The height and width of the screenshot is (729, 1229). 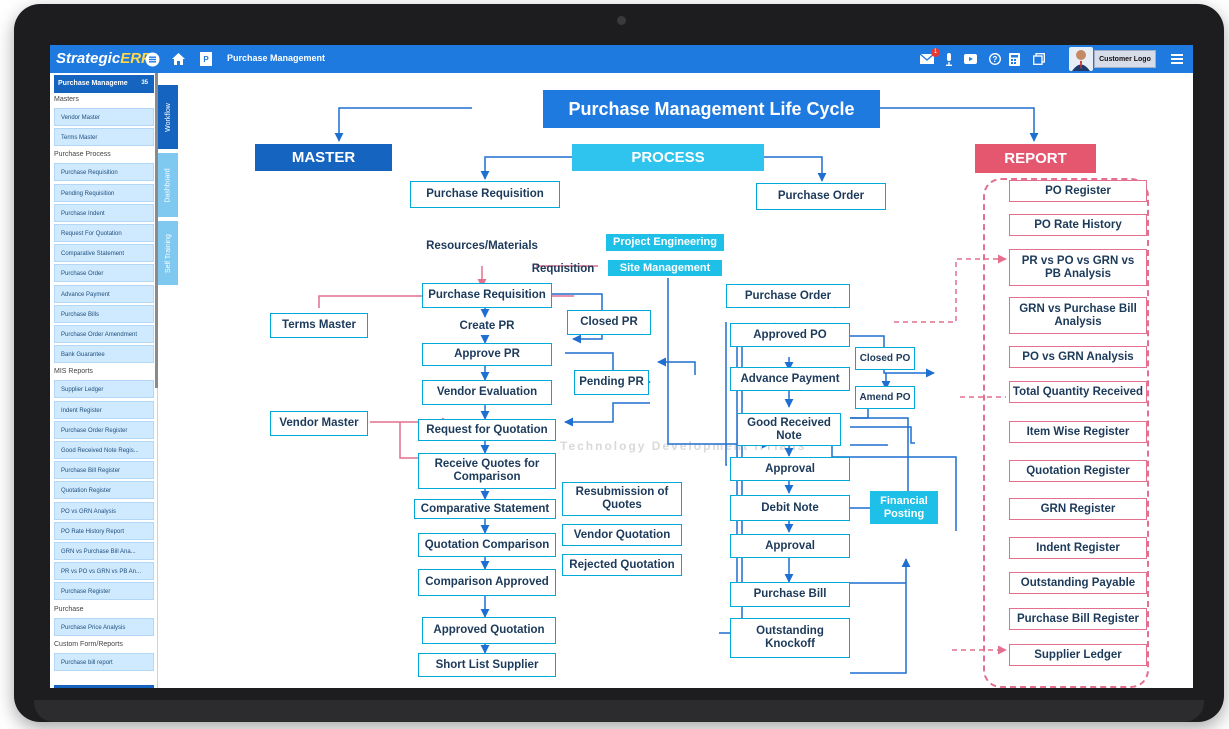 What do you see at coordinates (104, 192) in the screenshot?
I see `sidebar-item: Pending Requisition` at bounding box center [104, 192].